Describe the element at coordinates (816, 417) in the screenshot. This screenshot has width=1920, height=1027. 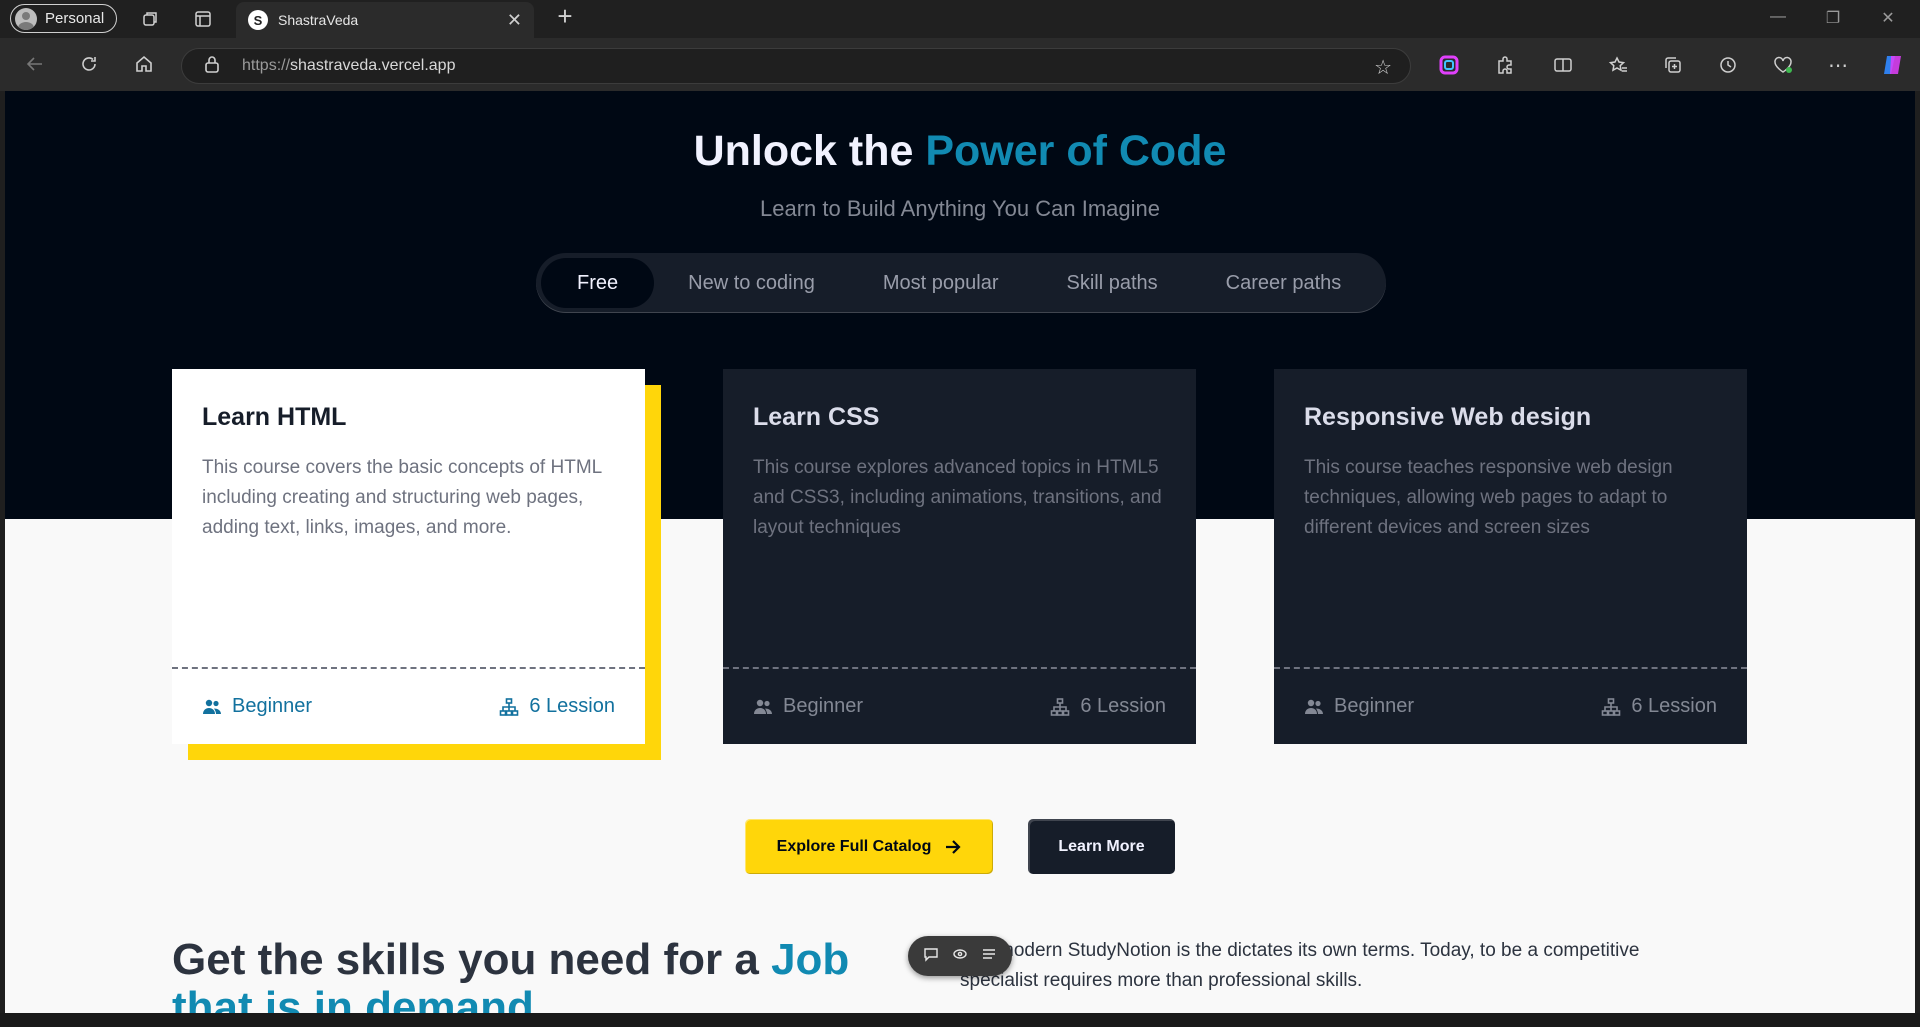
I see `card-title: Learn CSS` at that location.